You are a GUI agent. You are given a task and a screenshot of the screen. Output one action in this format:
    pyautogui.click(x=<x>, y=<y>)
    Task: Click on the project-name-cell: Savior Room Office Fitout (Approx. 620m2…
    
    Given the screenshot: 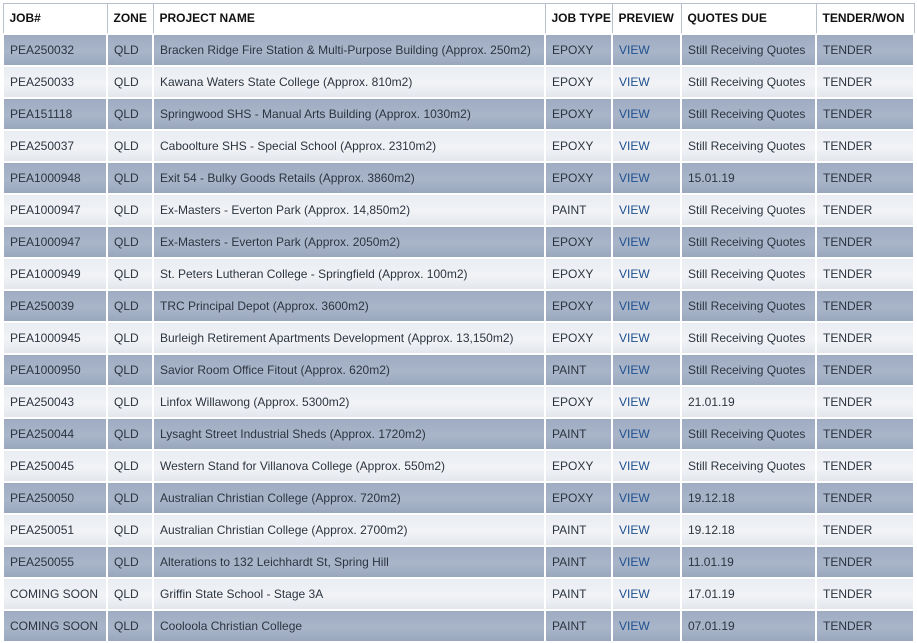 What is the action you would take?
    pyautogui.click(x=349, y=369)
    